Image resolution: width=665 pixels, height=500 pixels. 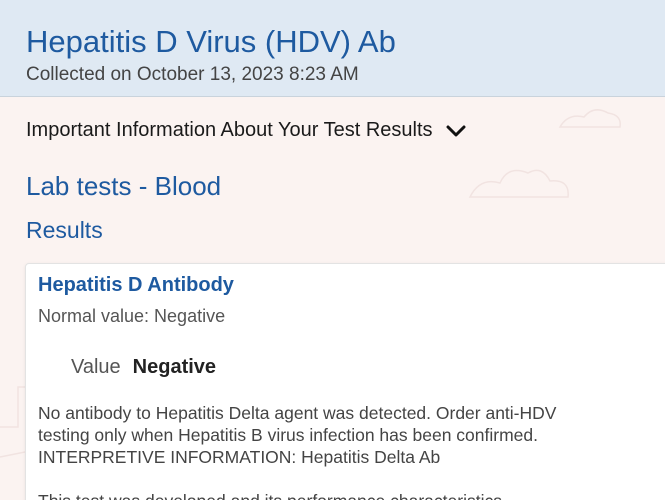 What do you see at coordinates (64, 230) in the screenshot?
I see `results-heading: Results` at bounding box center [64, 230].